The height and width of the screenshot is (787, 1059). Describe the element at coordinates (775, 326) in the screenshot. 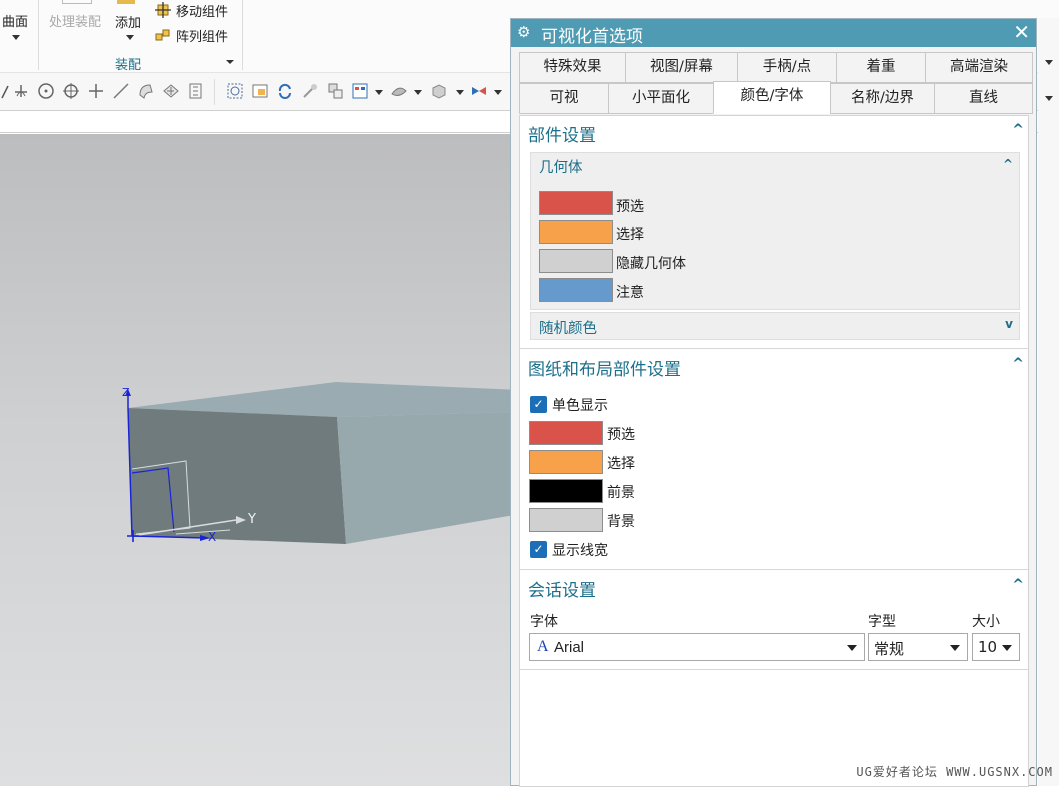

I see `random-color-group: 随机颜色 v` at that location.